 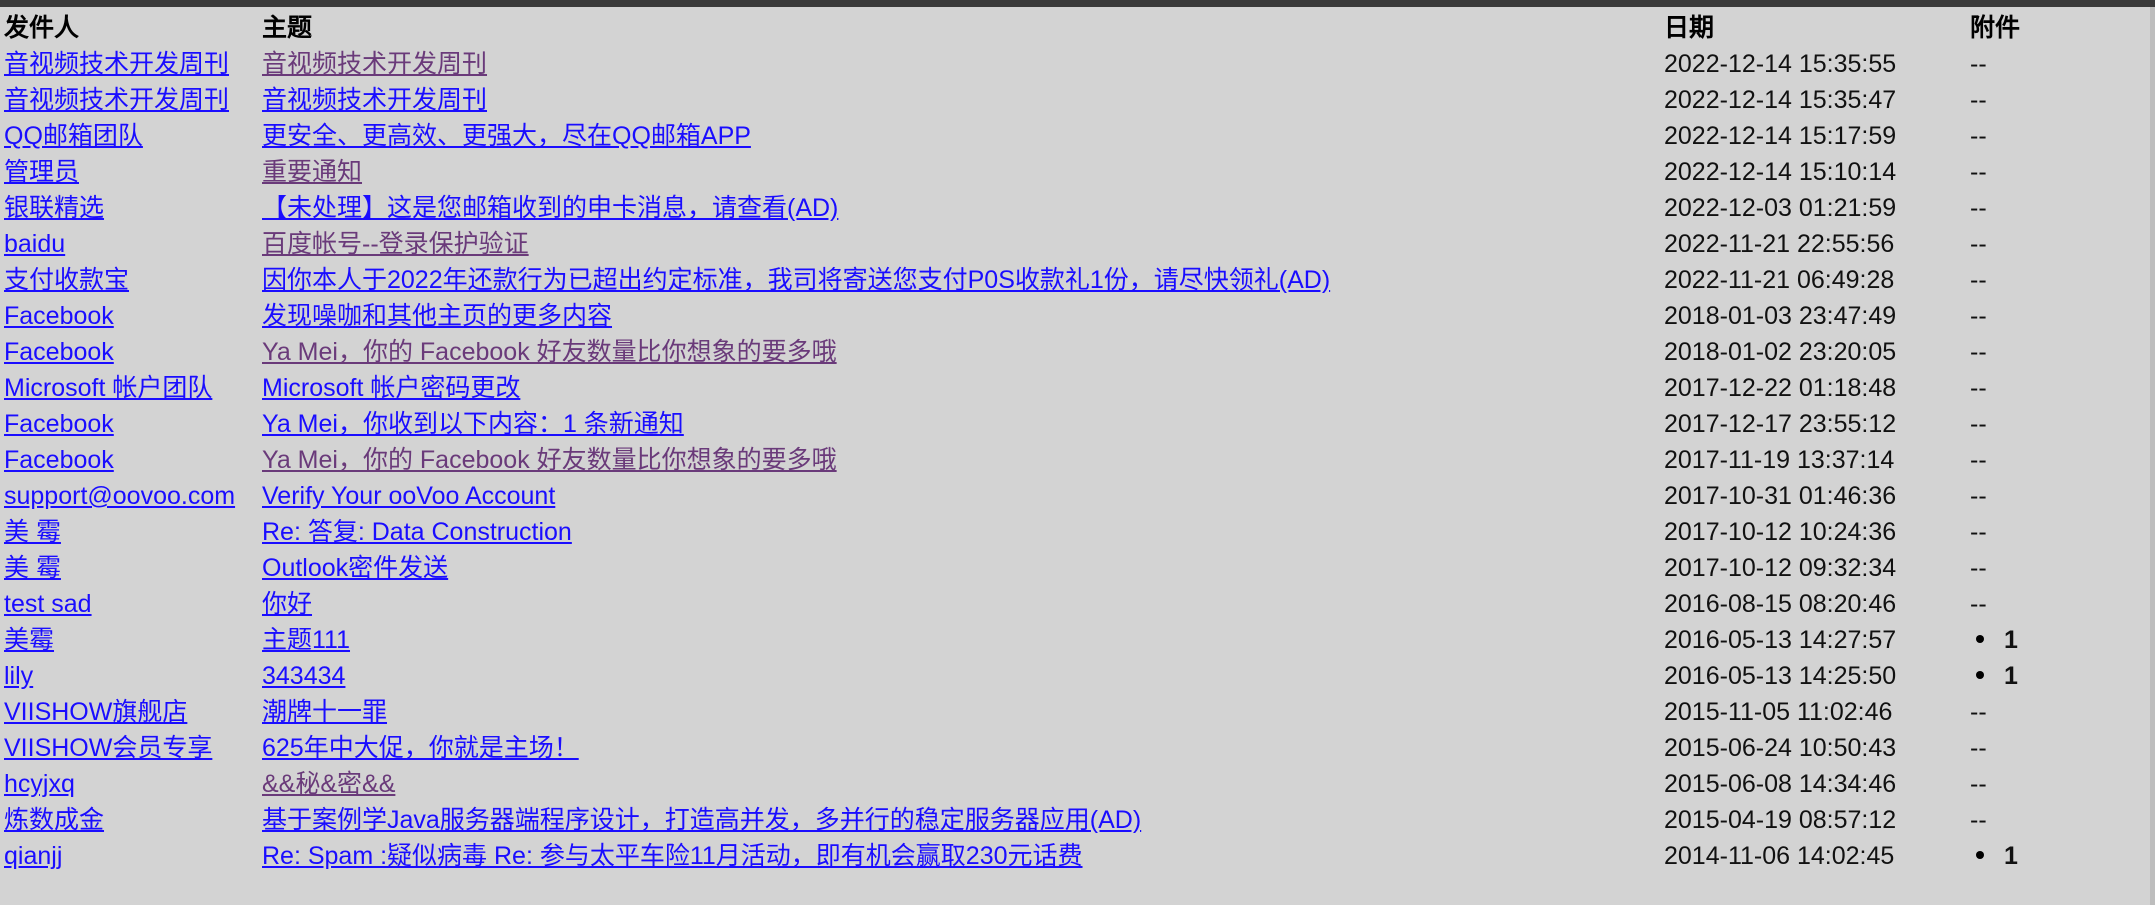 I want to click on subject-cell: Ya Mei，你的 Facebook 好友数量比你想象的要多哦, so click(x=963, y=460).